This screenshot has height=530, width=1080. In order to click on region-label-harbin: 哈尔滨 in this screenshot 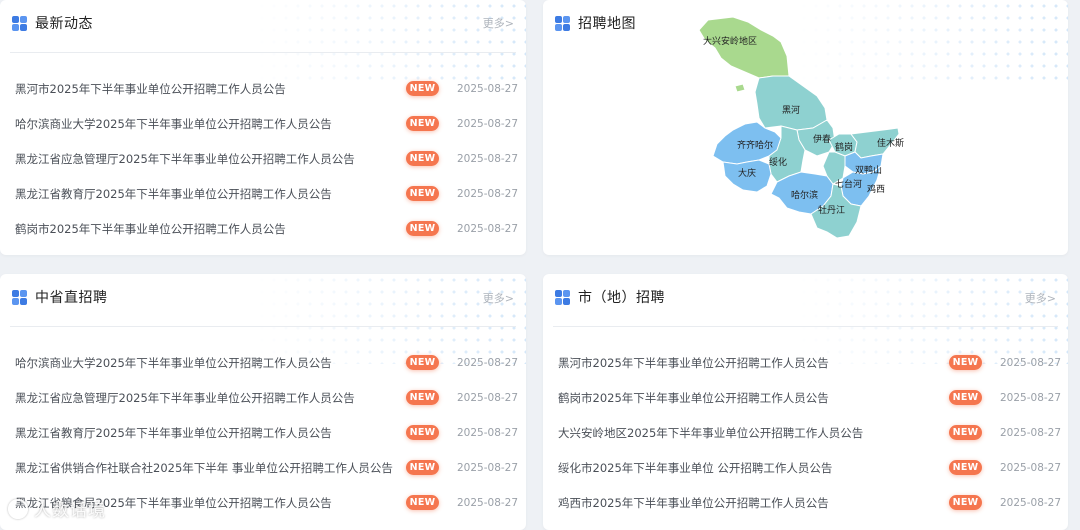, I will do `click(804, 195)`.